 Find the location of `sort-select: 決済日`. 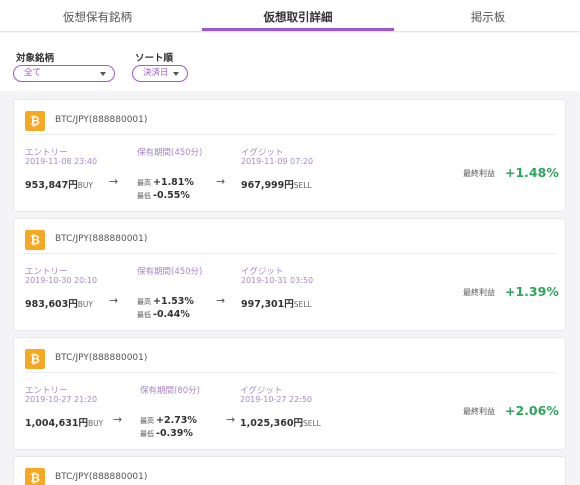

sort-select: 決済日 is located at coordinates (160, 73).